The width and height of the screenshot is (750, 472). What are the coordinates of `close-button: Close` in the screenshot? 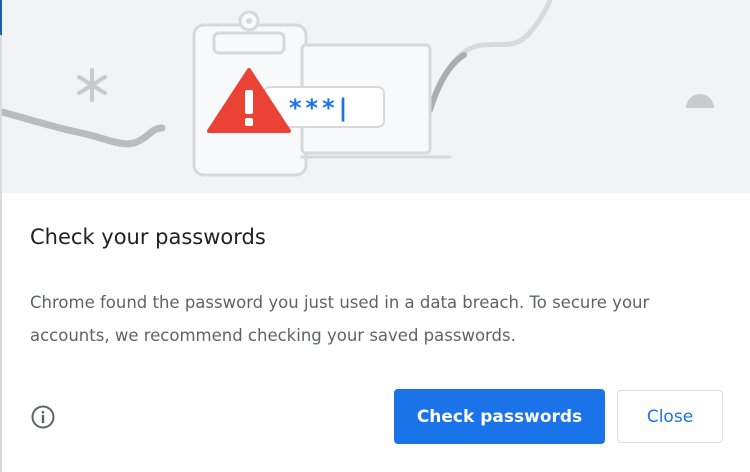 It's located at (670, 416).